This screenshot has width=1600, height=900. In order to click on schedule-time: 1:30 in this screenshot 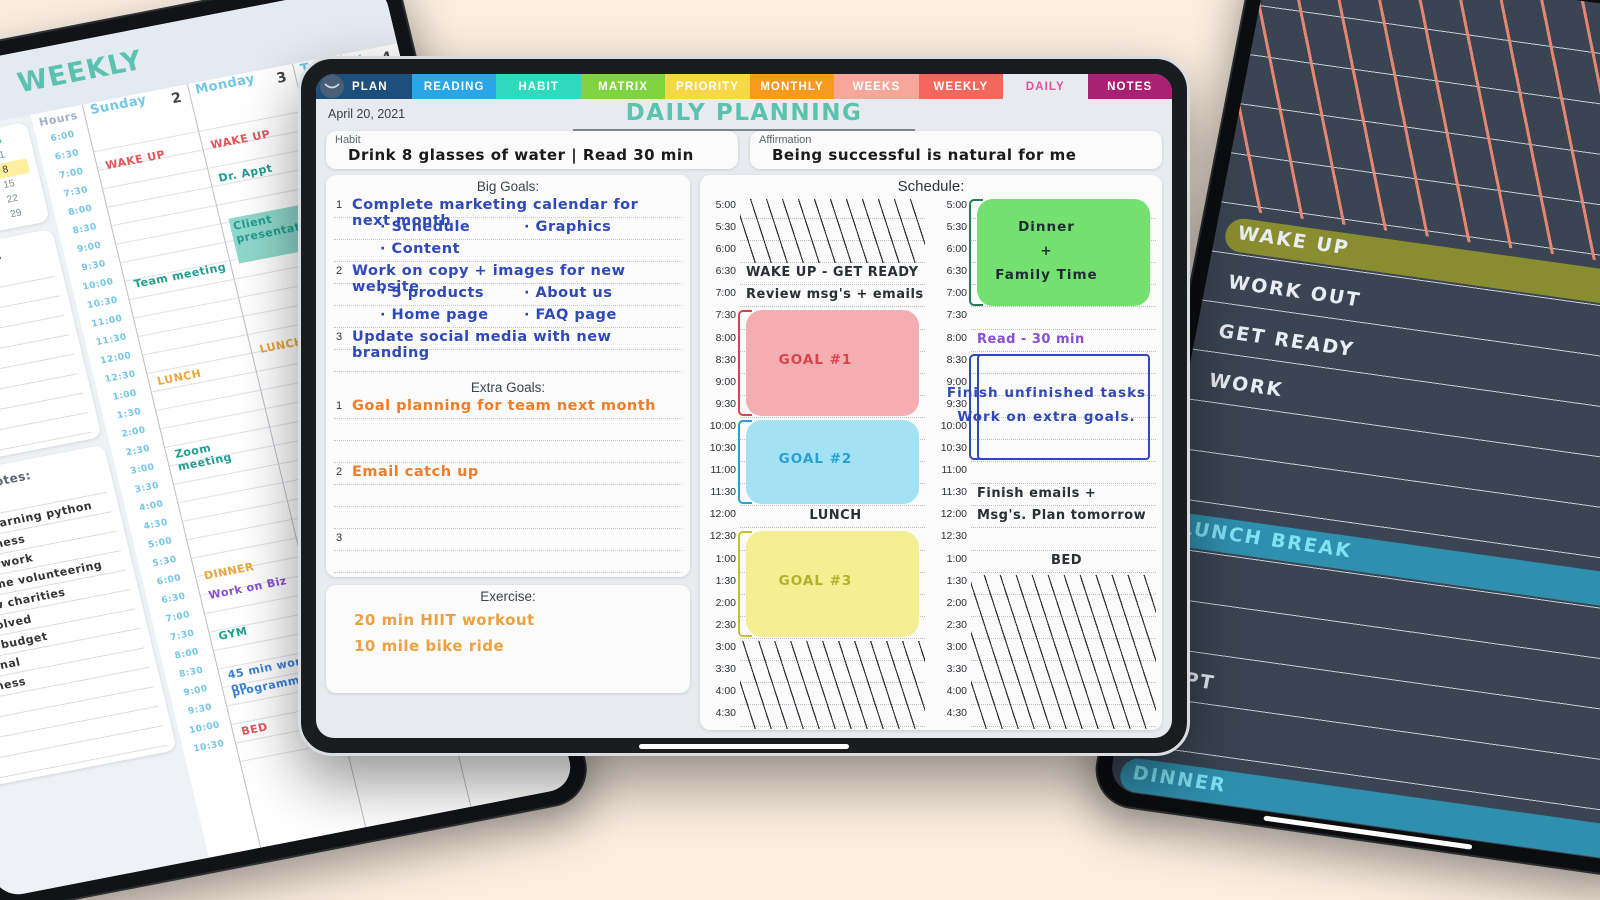, I will do `click(956, 580)`.